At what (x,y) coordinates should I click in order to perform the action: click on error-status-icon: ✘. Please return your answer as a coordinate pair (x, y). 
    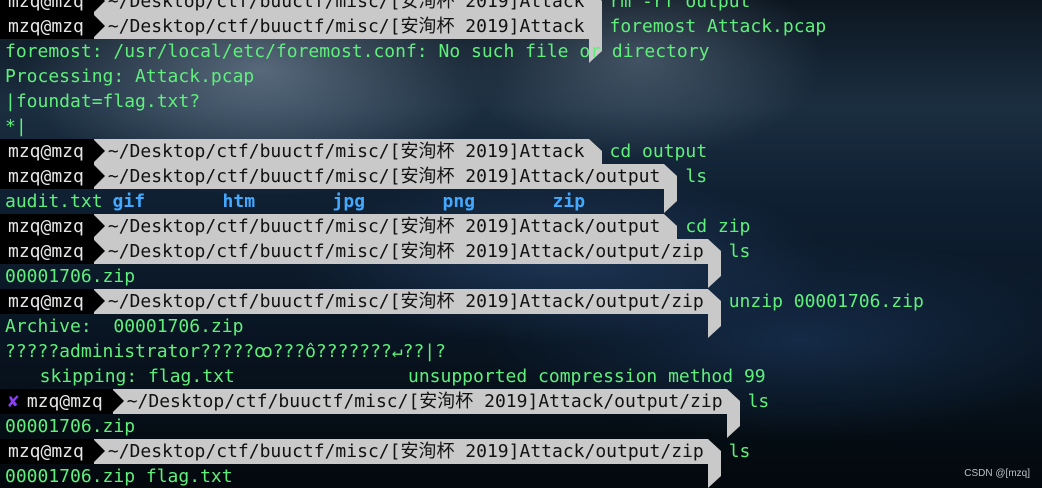
    Looking at the image, I should click on (13, 401).